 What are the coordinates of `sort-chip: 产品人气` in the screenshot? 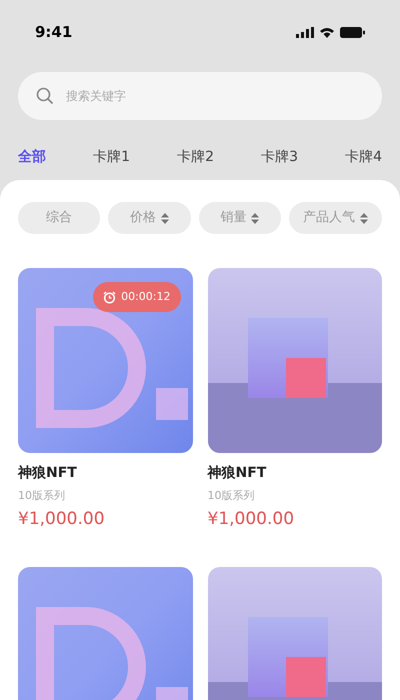 It's located at (335, 218).